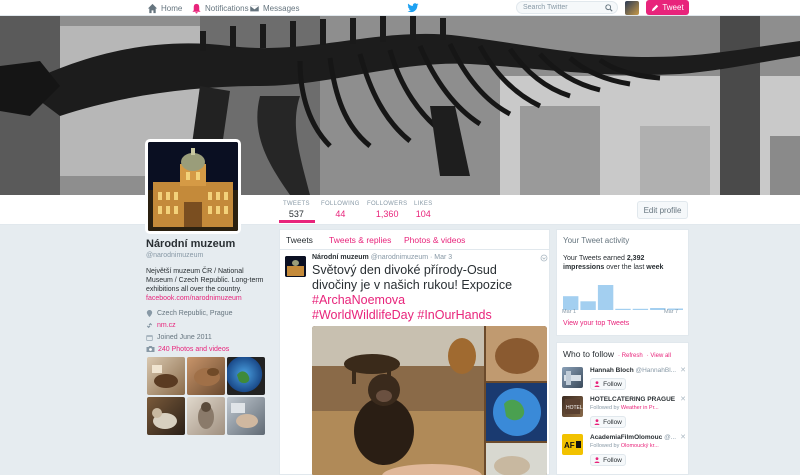 The image size is (800, 475). I want to click on stat-followers: FOLLOWERS 1,360, so click(387, 210).